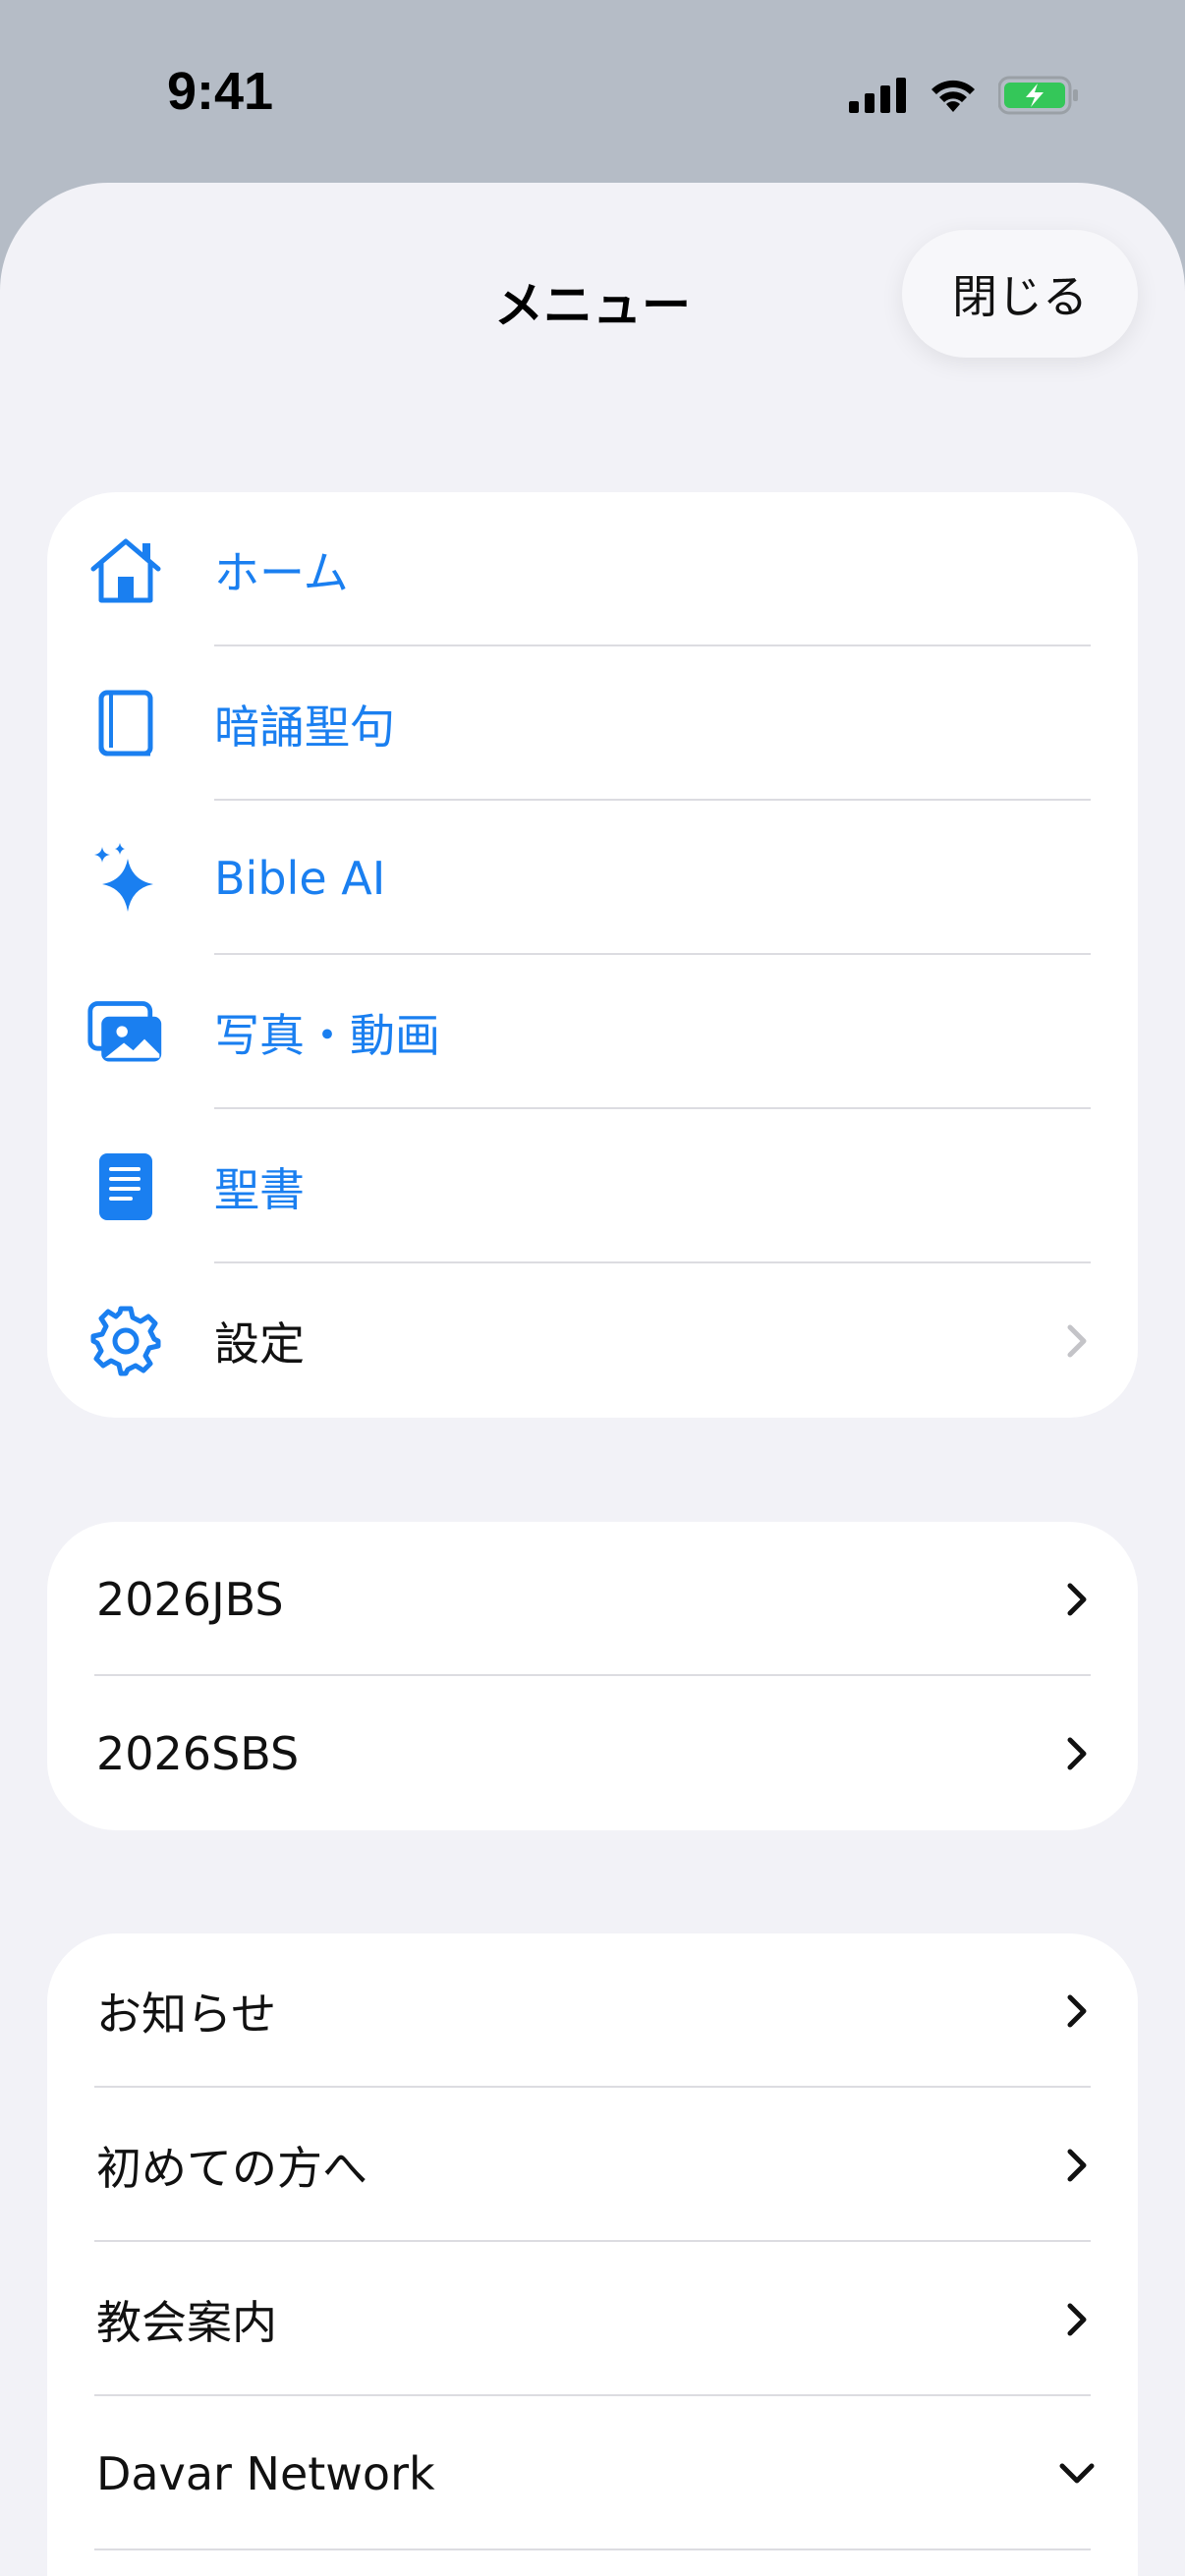  I want to click on wifi-icon, so click(953, 96).